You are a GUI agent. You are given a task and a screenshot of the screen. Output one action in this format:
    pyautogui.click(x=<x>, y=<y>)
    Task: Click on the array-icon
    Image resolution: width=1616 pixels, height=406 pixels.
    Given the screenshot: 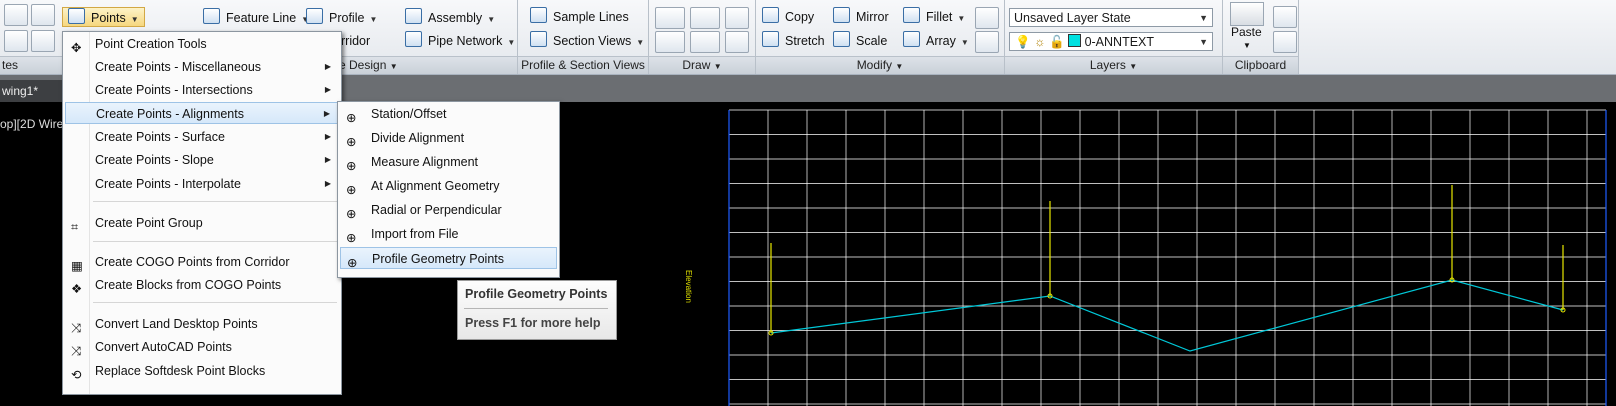 What is the action you would take?
    pyautogui.click(x=911, y=39)
    